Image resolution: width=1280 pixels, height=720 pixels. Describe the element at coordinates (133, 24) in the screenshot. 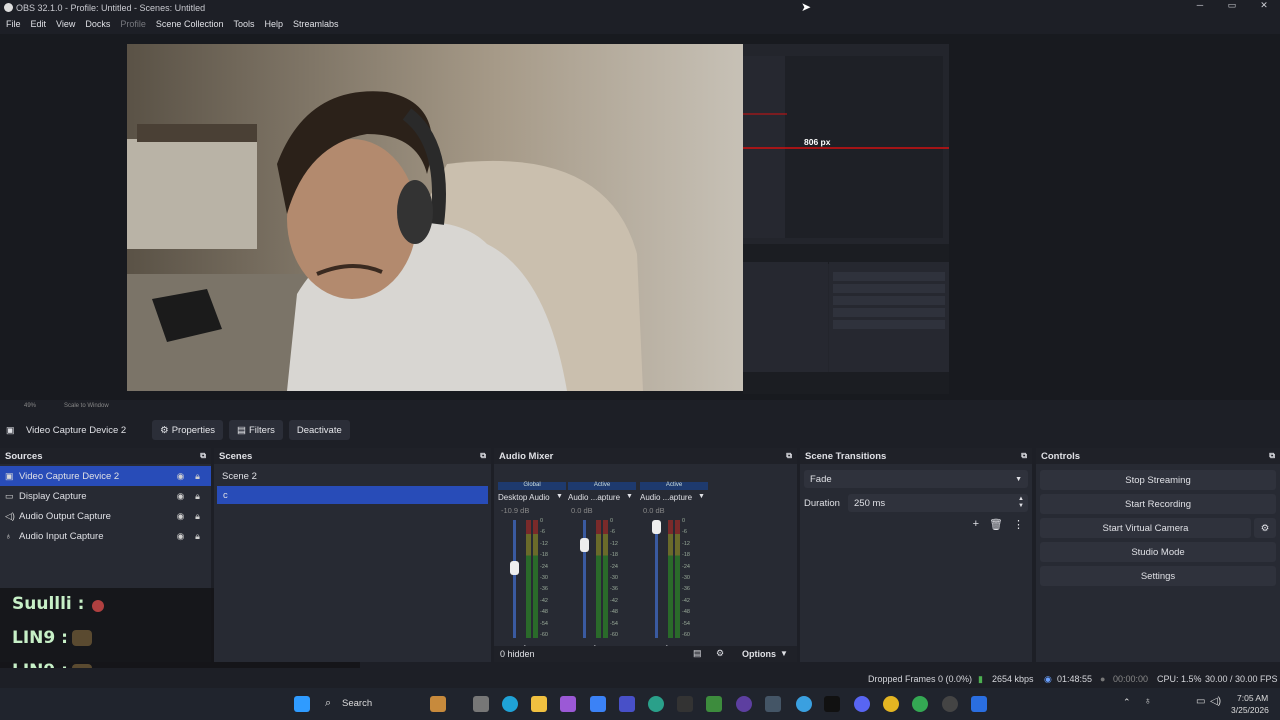

I see `menu-profile: Profile` at that location.